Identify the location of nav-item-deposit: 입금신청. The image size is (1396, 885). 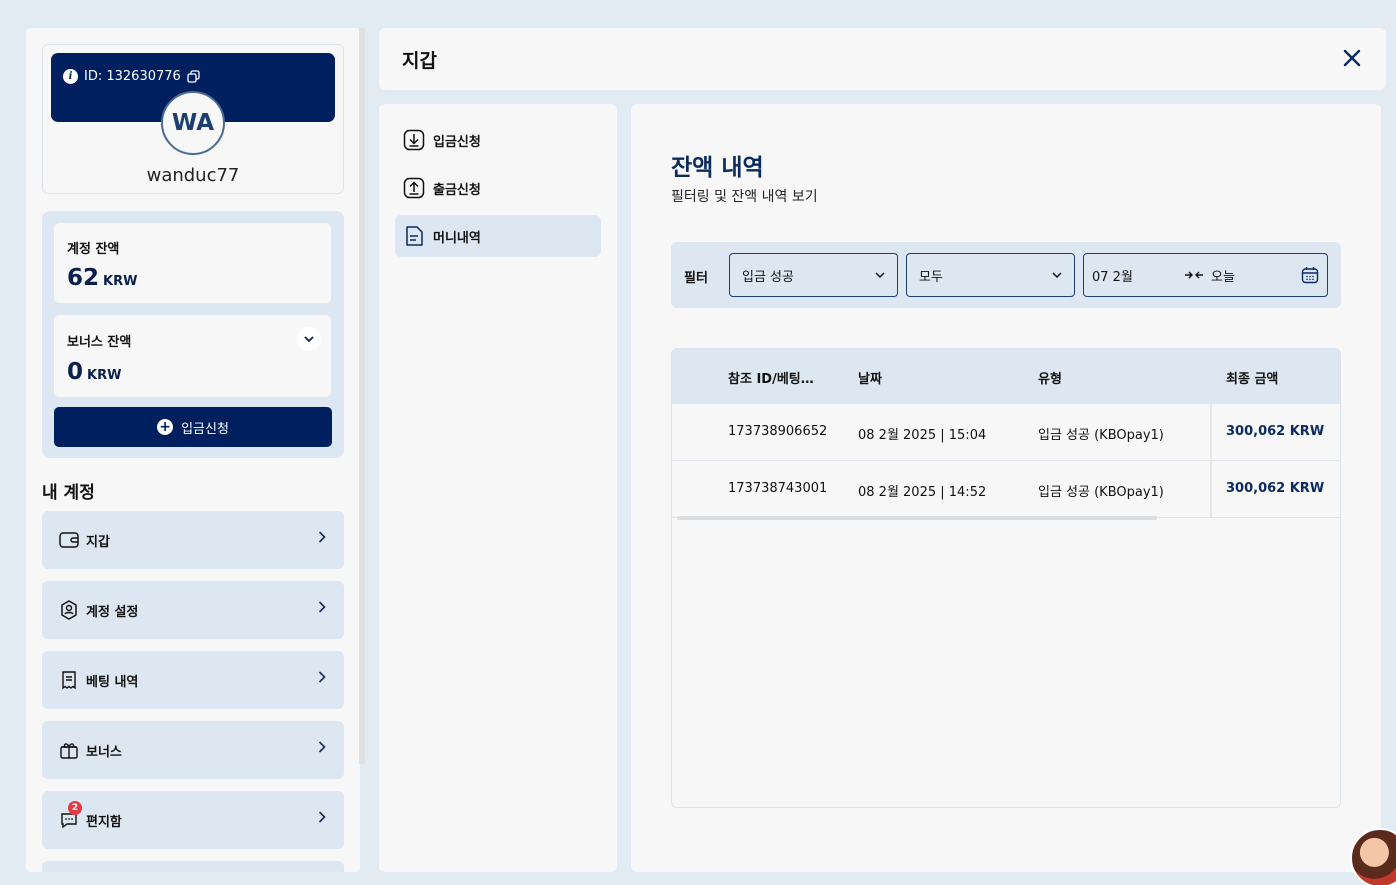
(498, 140).